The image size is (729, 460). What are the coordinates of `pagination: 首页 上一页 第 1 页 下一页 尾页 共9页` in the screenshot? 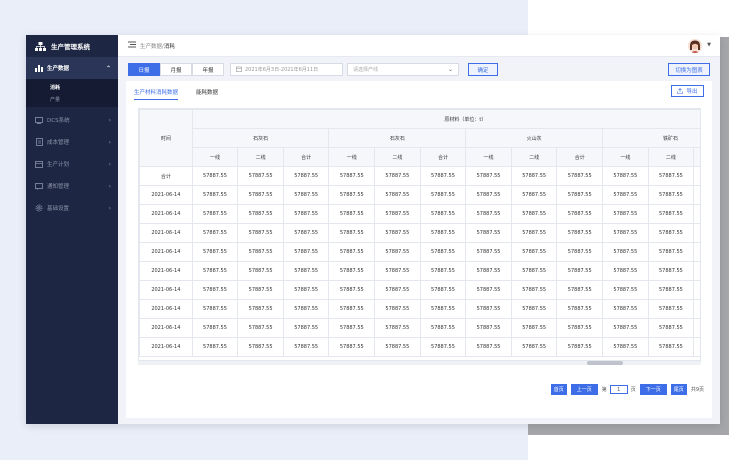 It's located at (627, 389).